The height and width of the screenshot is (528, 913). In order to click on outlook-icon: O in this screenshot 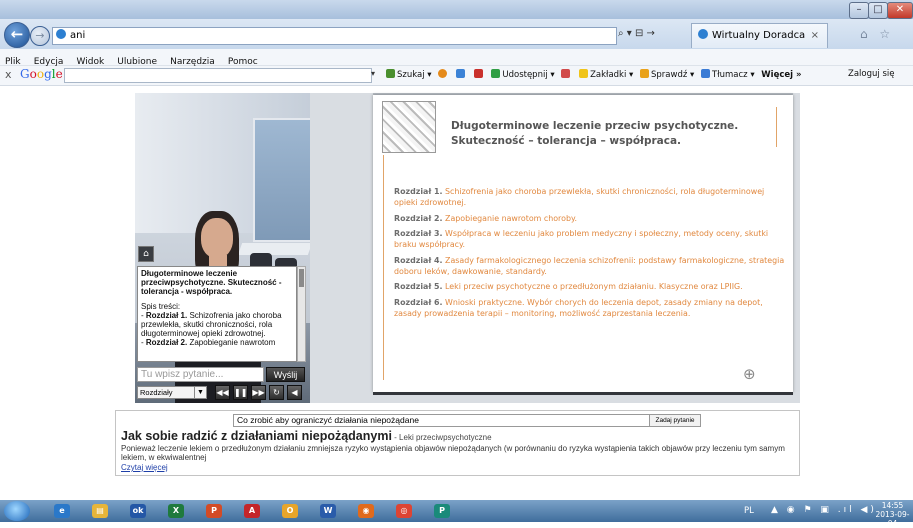, I will do `click(290, 511)`.